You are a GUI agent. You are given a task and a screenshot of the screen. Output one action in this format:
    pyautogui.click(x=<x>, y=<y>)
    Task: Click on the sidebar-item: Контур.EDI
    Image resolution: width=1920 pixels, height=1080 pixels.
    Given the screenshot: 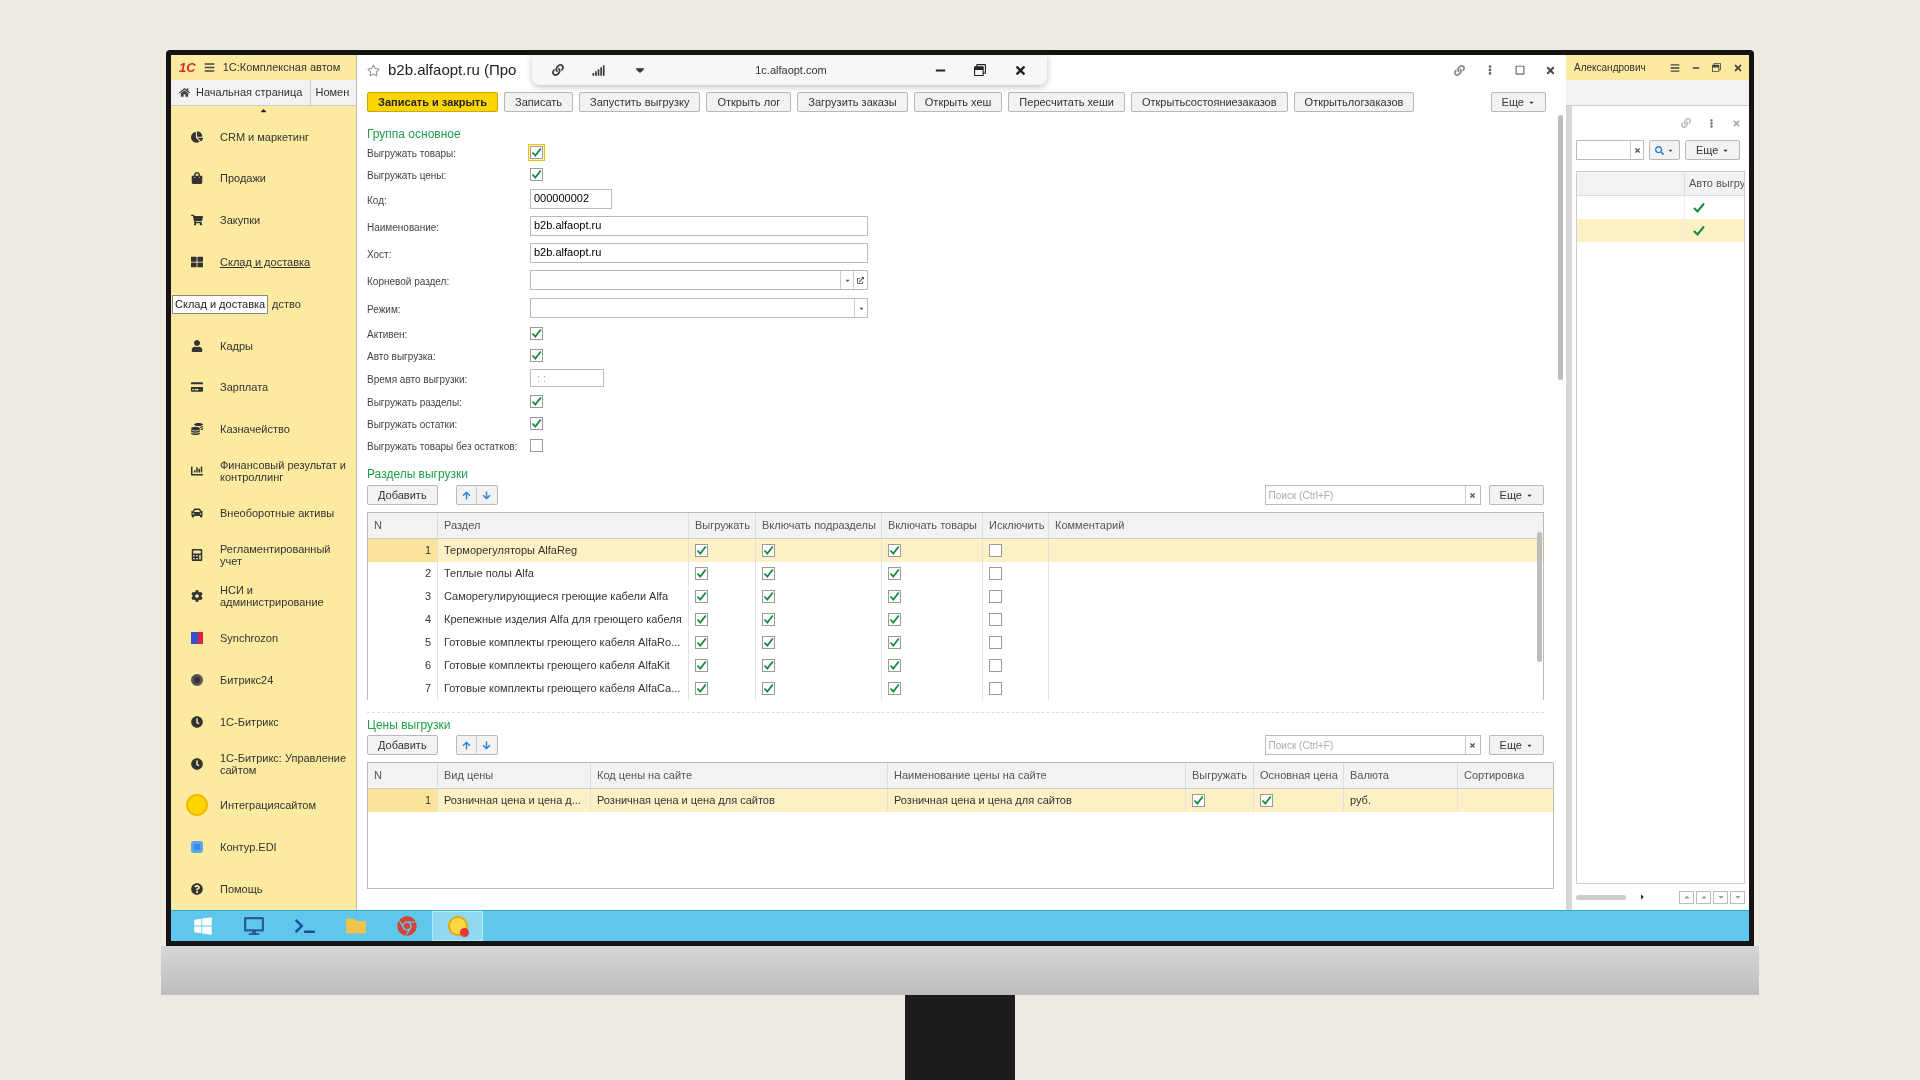 What is the action you would take?
    pyautogui.click(x=248, y=847)
    